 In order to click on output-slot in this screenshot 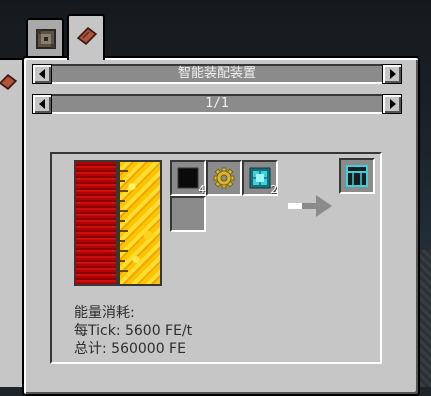, I will do `click(357, 176)`.